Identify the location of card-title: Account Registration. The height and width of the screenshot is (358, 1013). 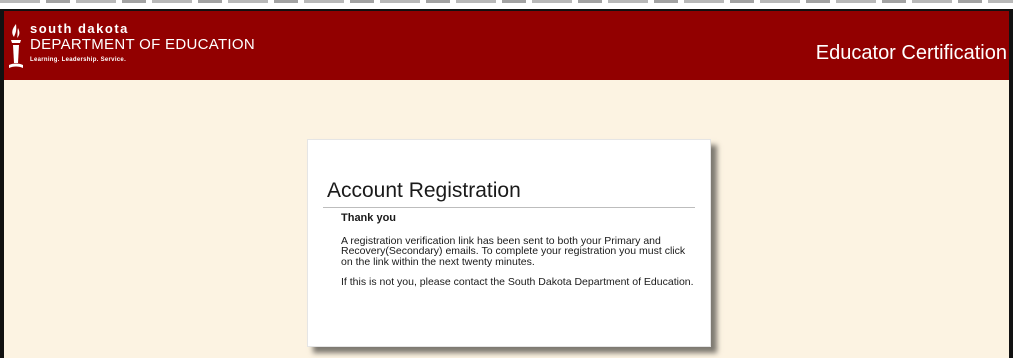
(424, 190).